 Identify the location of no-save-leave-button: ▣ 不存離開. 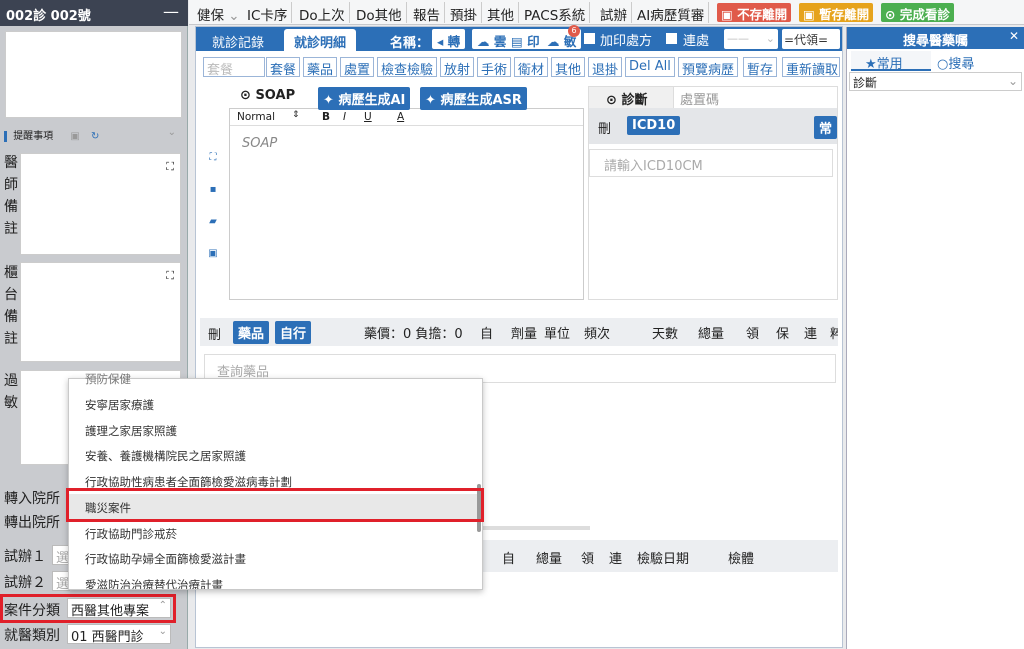
(754, 12).